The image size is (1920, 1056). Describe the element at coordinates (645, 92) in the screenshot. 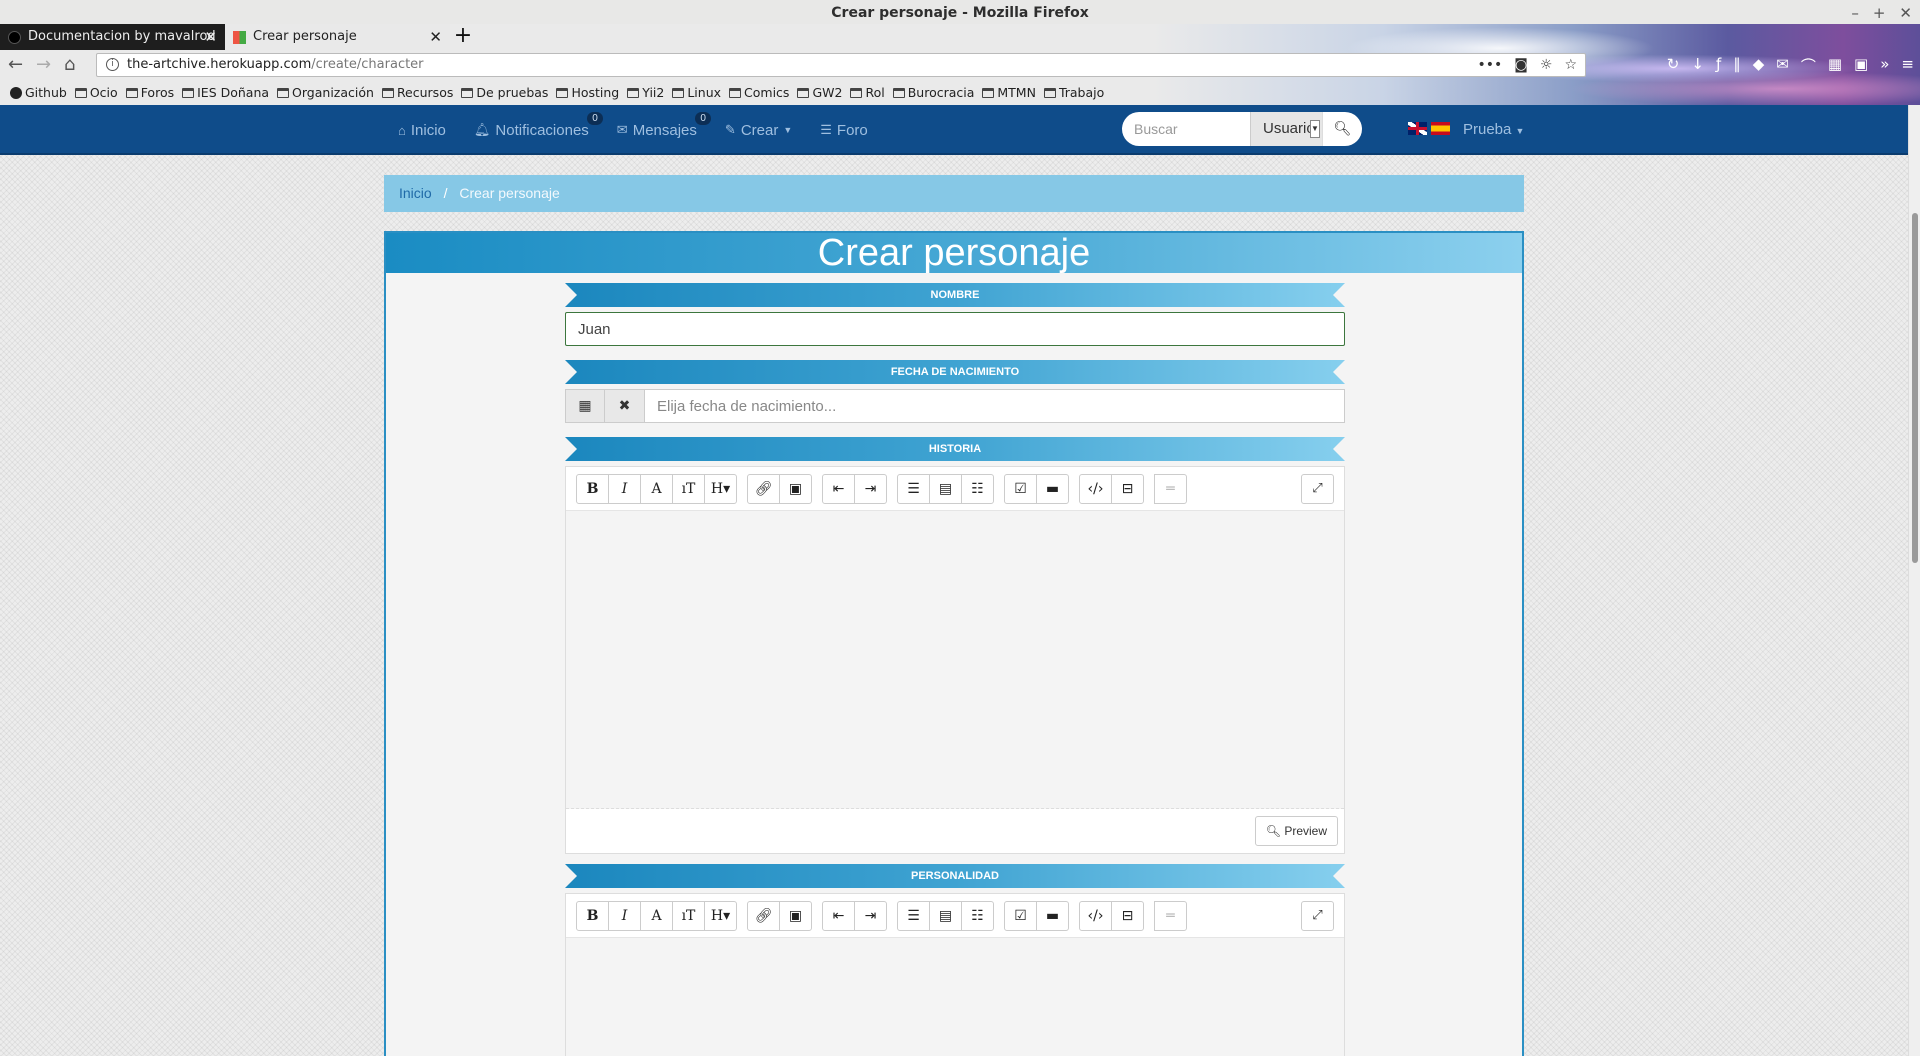

I see `bookmark-item: Yii2` at that location.